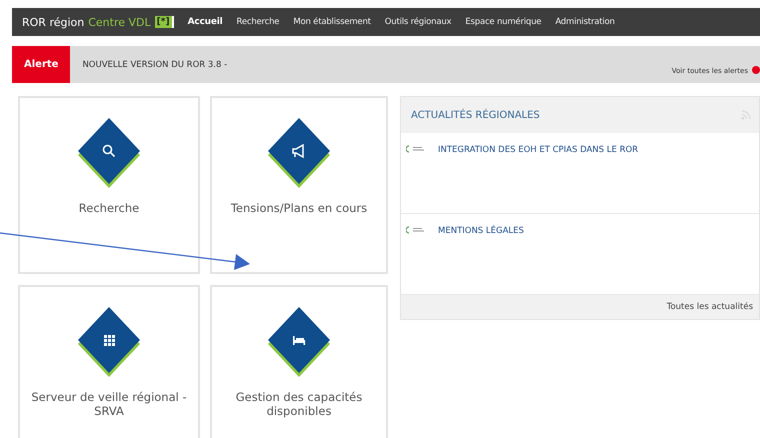 The image size is (760, 438). What do you see at coordinates (299, 405) in the screenshot?
I see `tile-label: Gestion des capacités disponibles` at bounding box center [299, 405].